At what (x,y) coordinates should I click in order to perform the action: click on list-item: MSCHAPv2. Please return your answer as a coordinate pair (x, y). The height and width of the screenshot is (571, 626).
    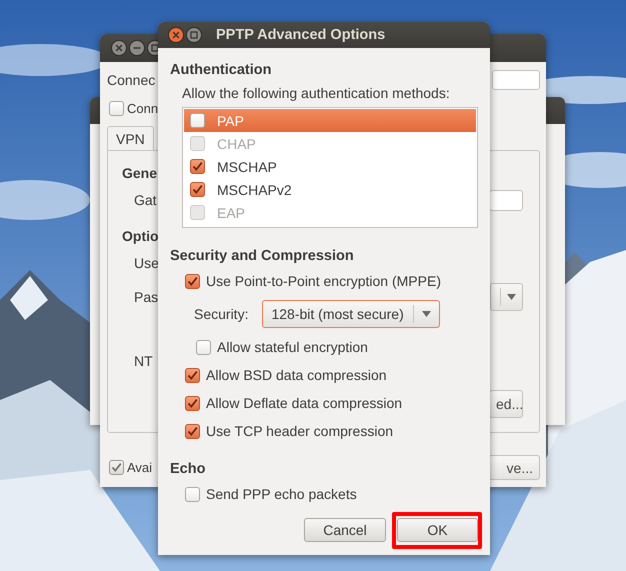
    Looking at the image, I should click on (330, 189).